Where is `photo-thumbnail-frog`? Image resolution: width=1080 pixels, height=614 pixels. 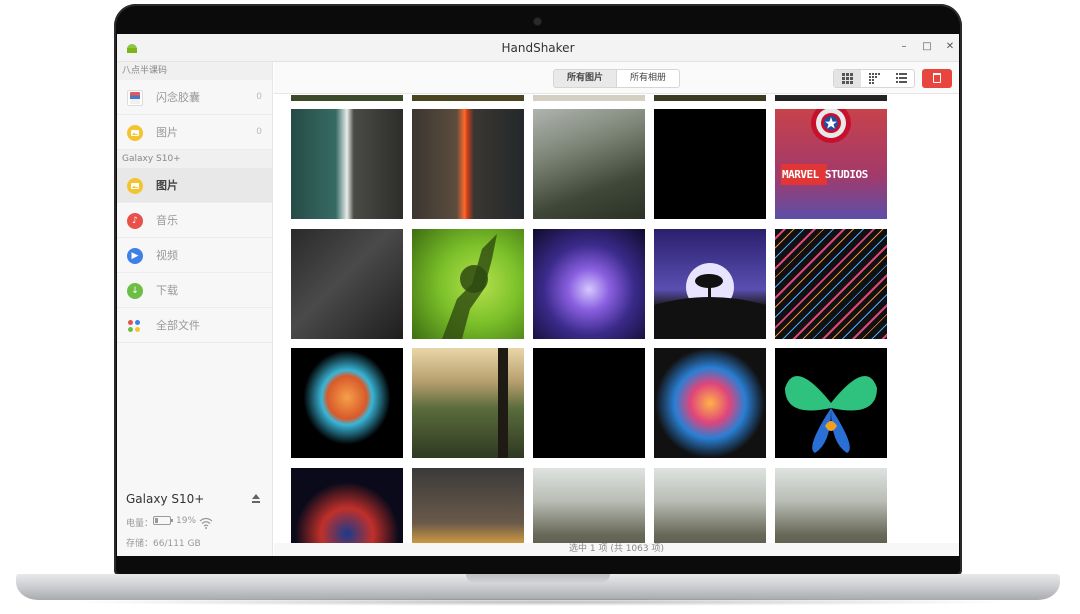
photo-thumbnail-frog is located at coordinates (468, 284).